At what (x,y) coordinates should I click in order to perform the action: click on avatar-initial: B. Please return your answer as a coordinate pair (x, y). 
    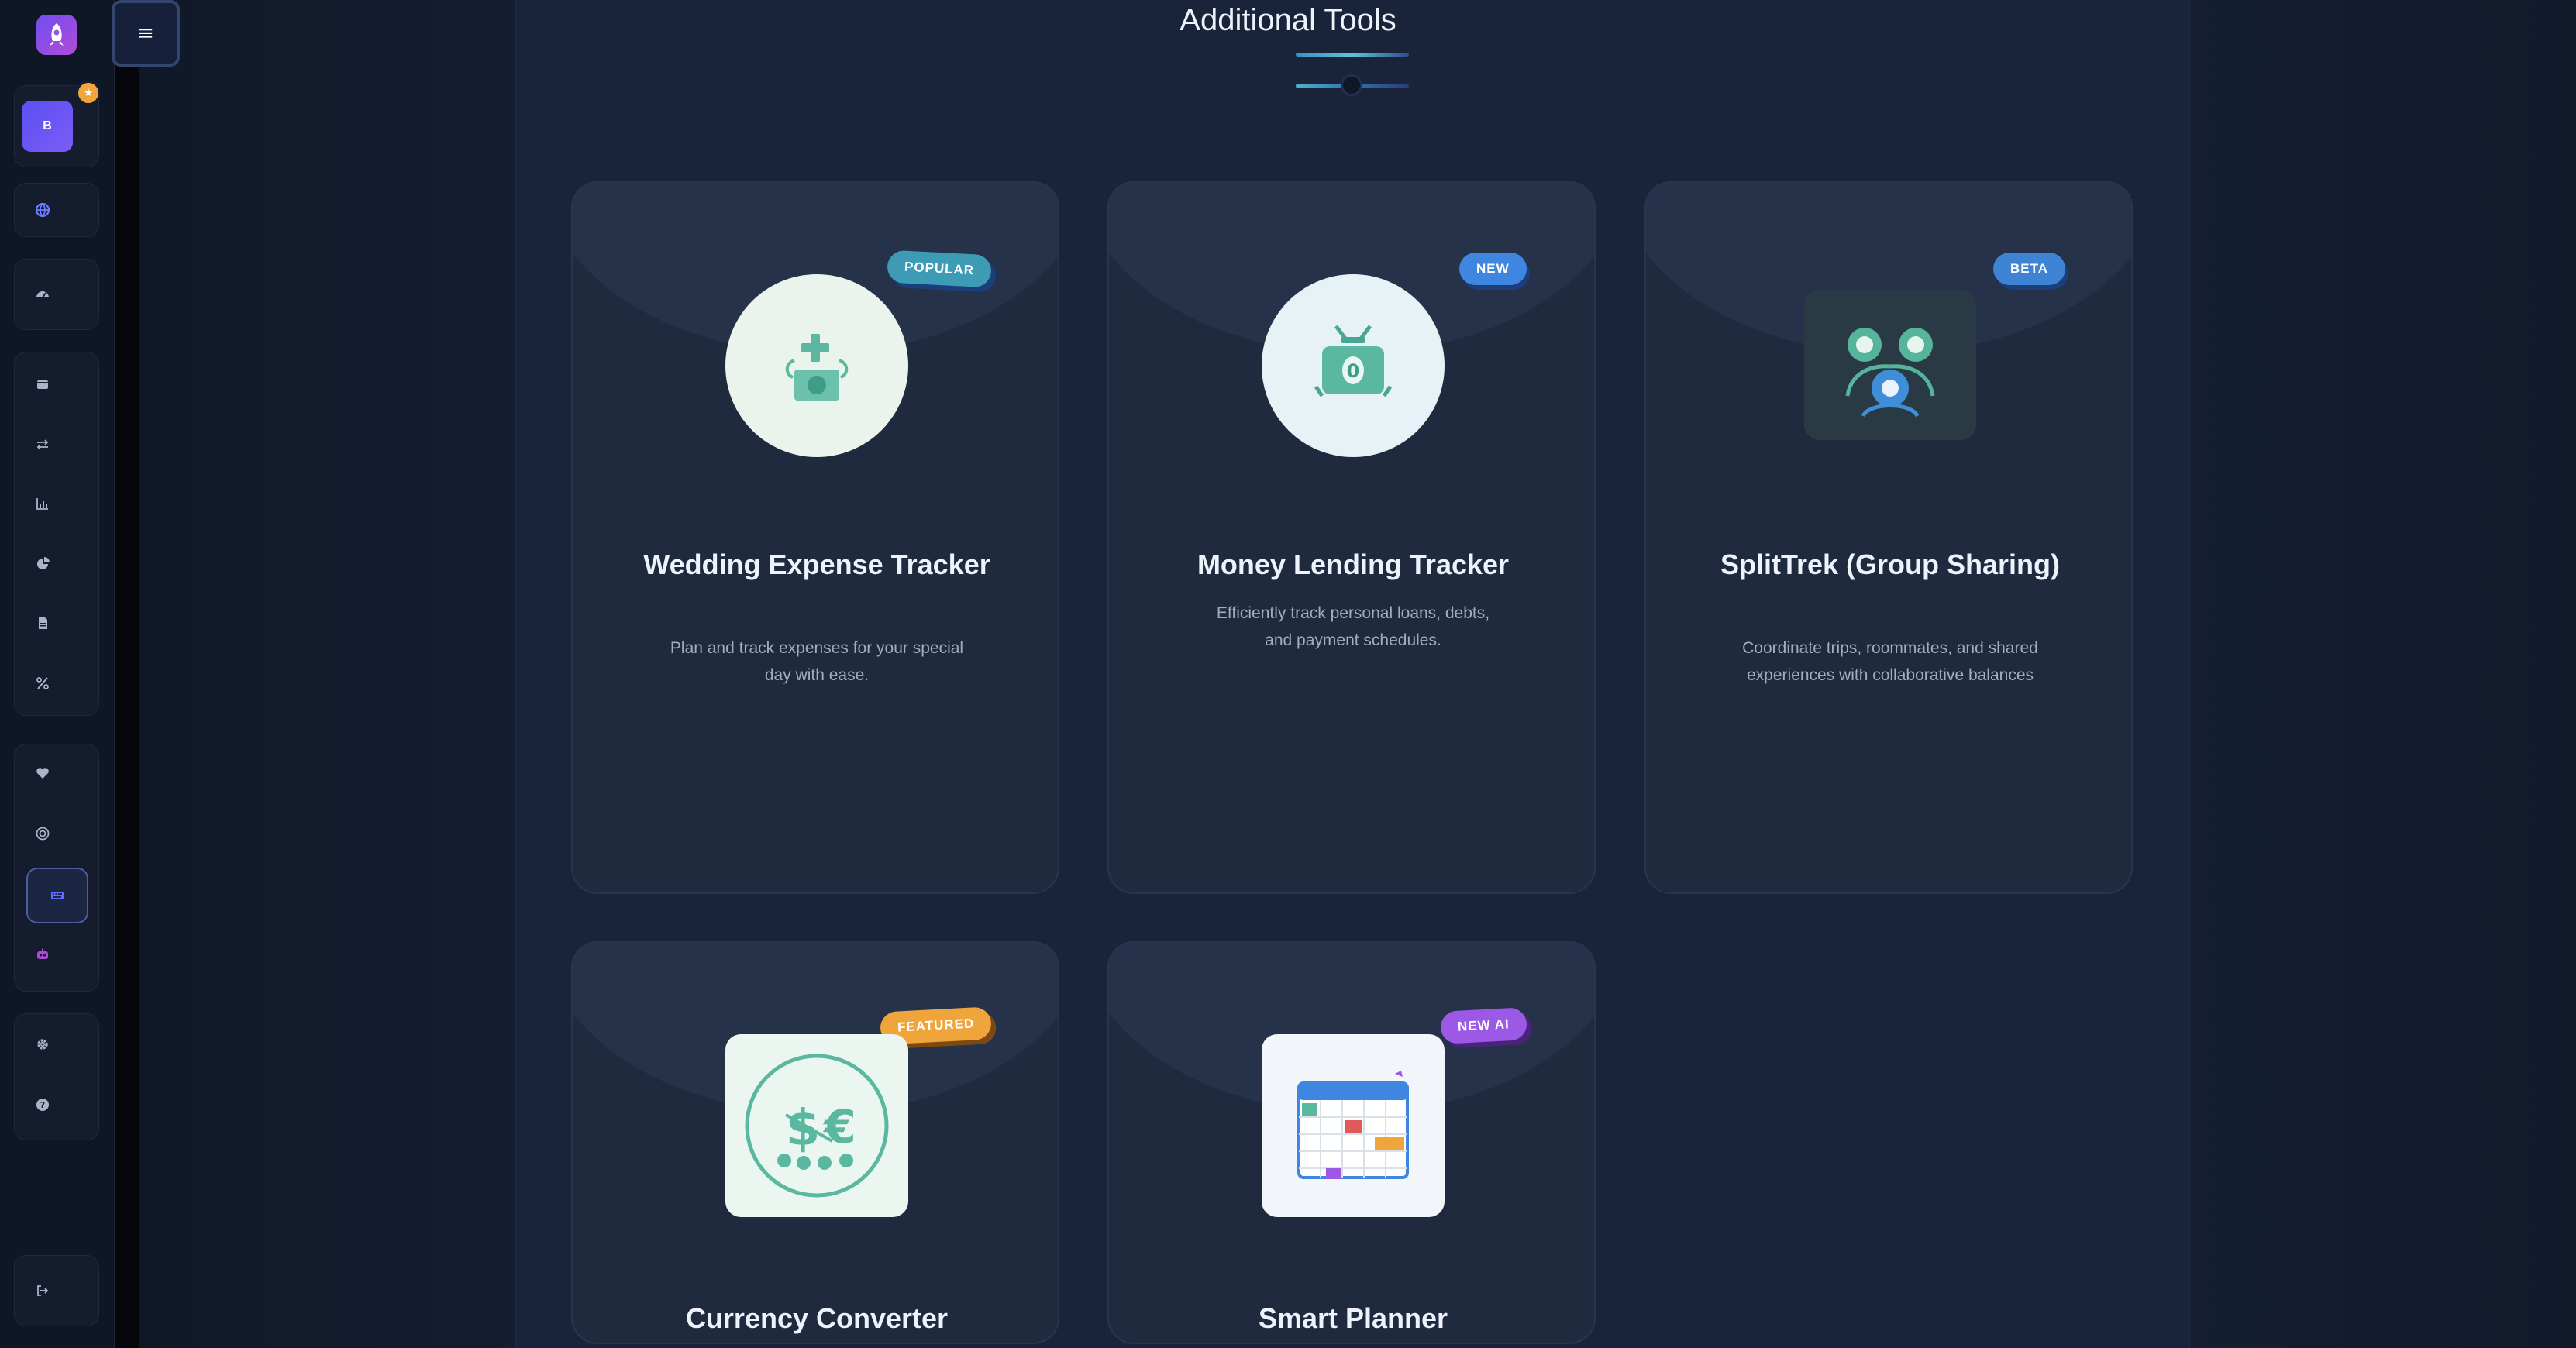
    Looking at the image, I should click on (47, 125).